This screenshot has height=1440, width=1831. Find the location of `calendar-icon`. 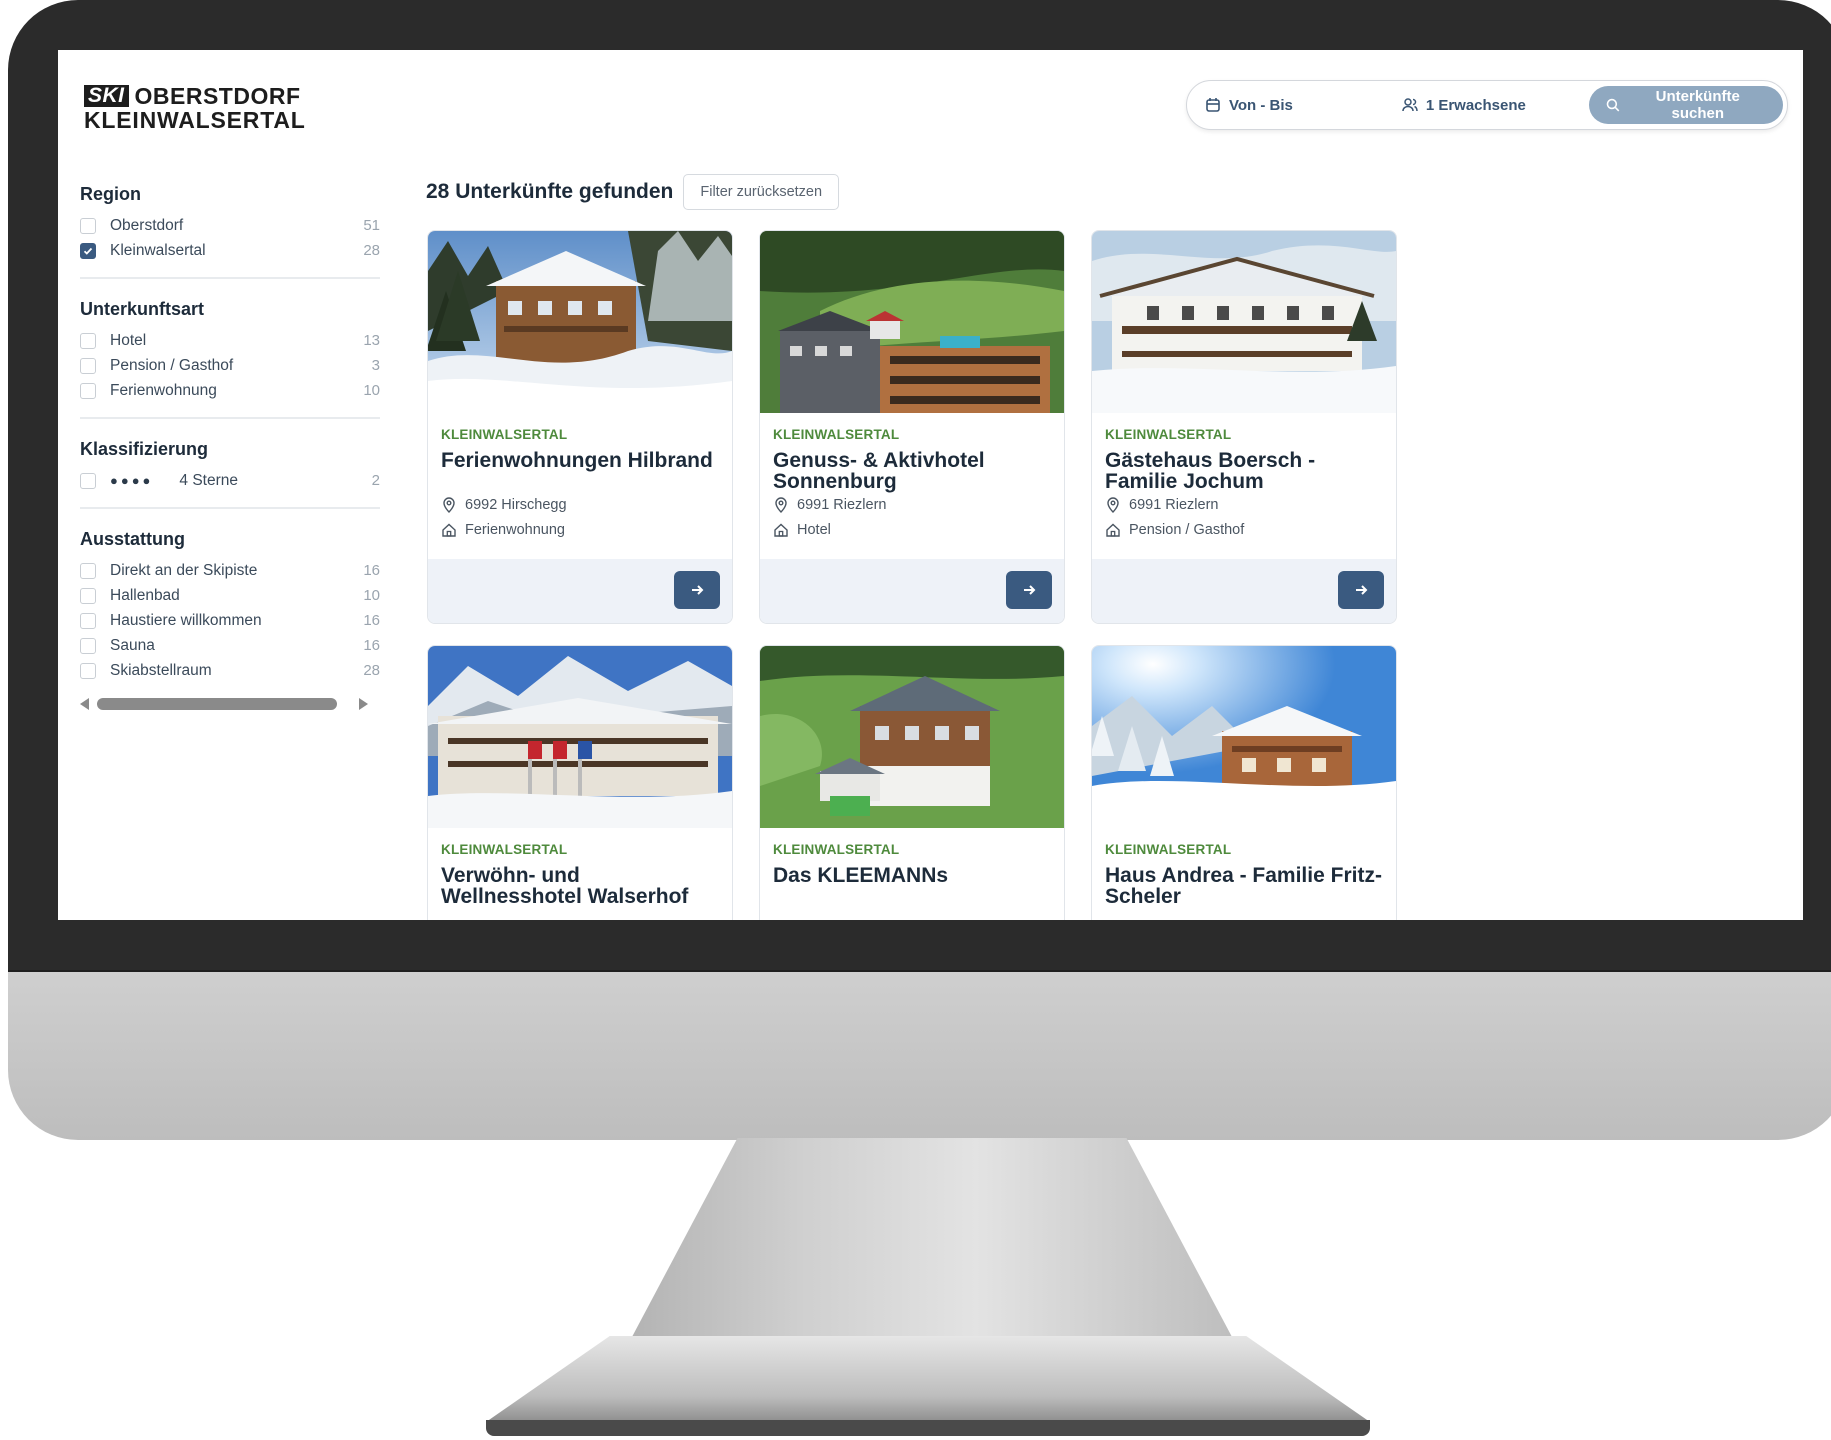

calendar-icon is located at coordinates (1213, 105).